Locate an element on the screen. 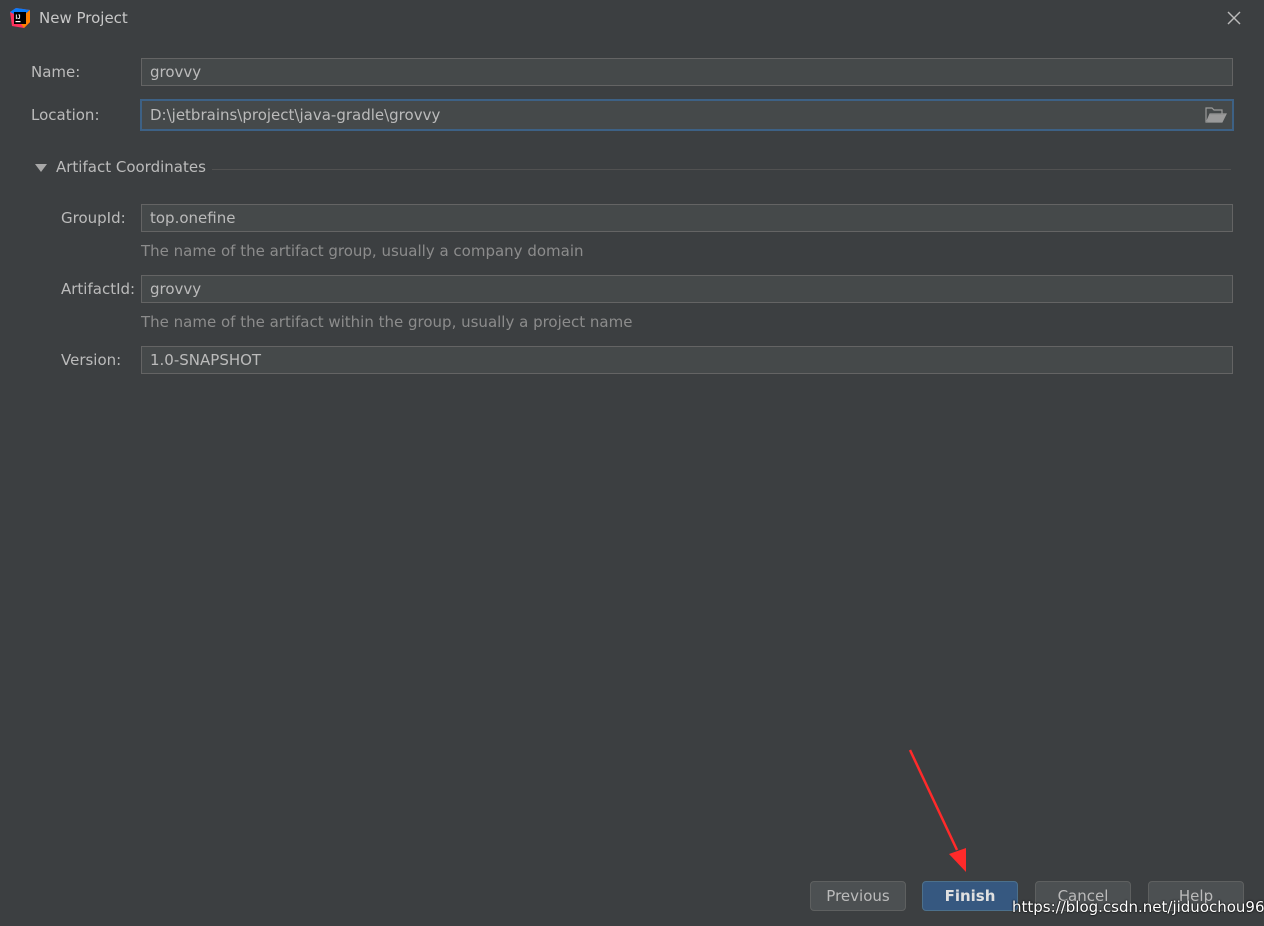 The height and width of the screenshot is (926, 1264). location-field is located at coordinates (687, 115).